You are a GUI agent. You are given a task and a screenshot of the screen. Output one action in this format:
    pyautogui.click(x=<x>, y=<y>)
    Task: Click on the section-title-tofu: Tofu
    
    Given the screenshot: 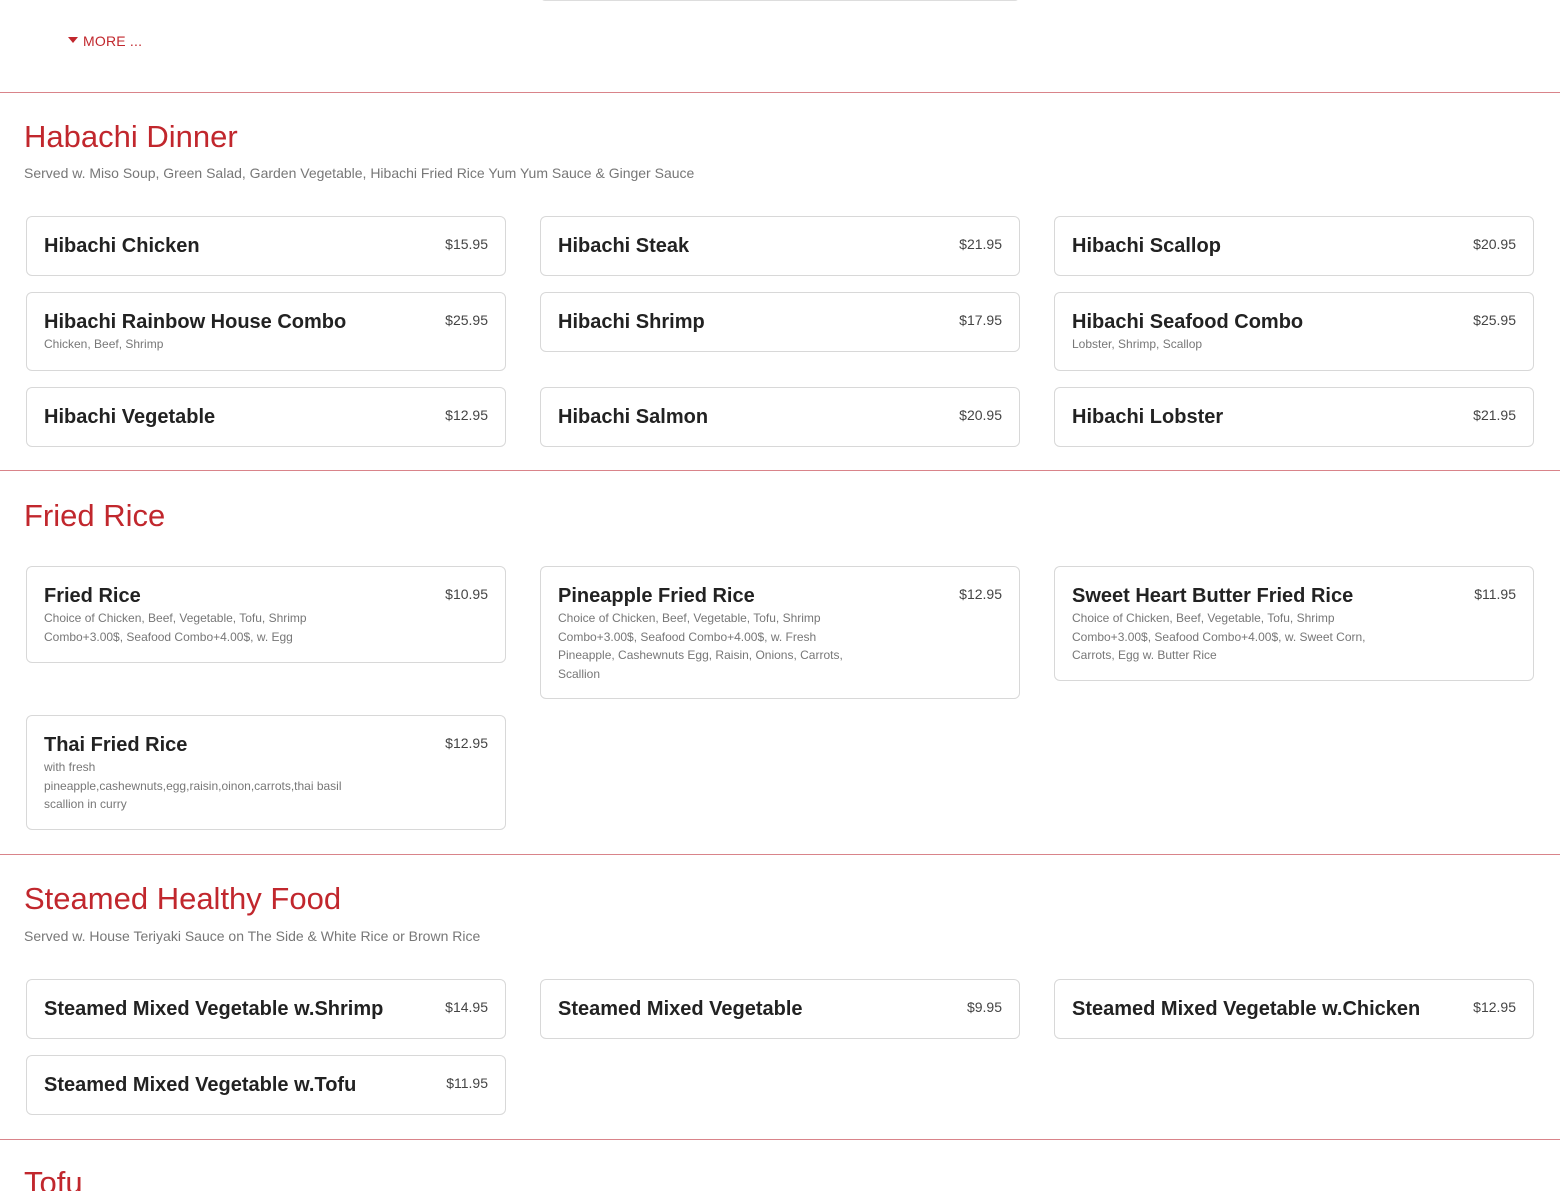 What is the action you would take?
    pyautogui.click(x=53, y=1178)
    